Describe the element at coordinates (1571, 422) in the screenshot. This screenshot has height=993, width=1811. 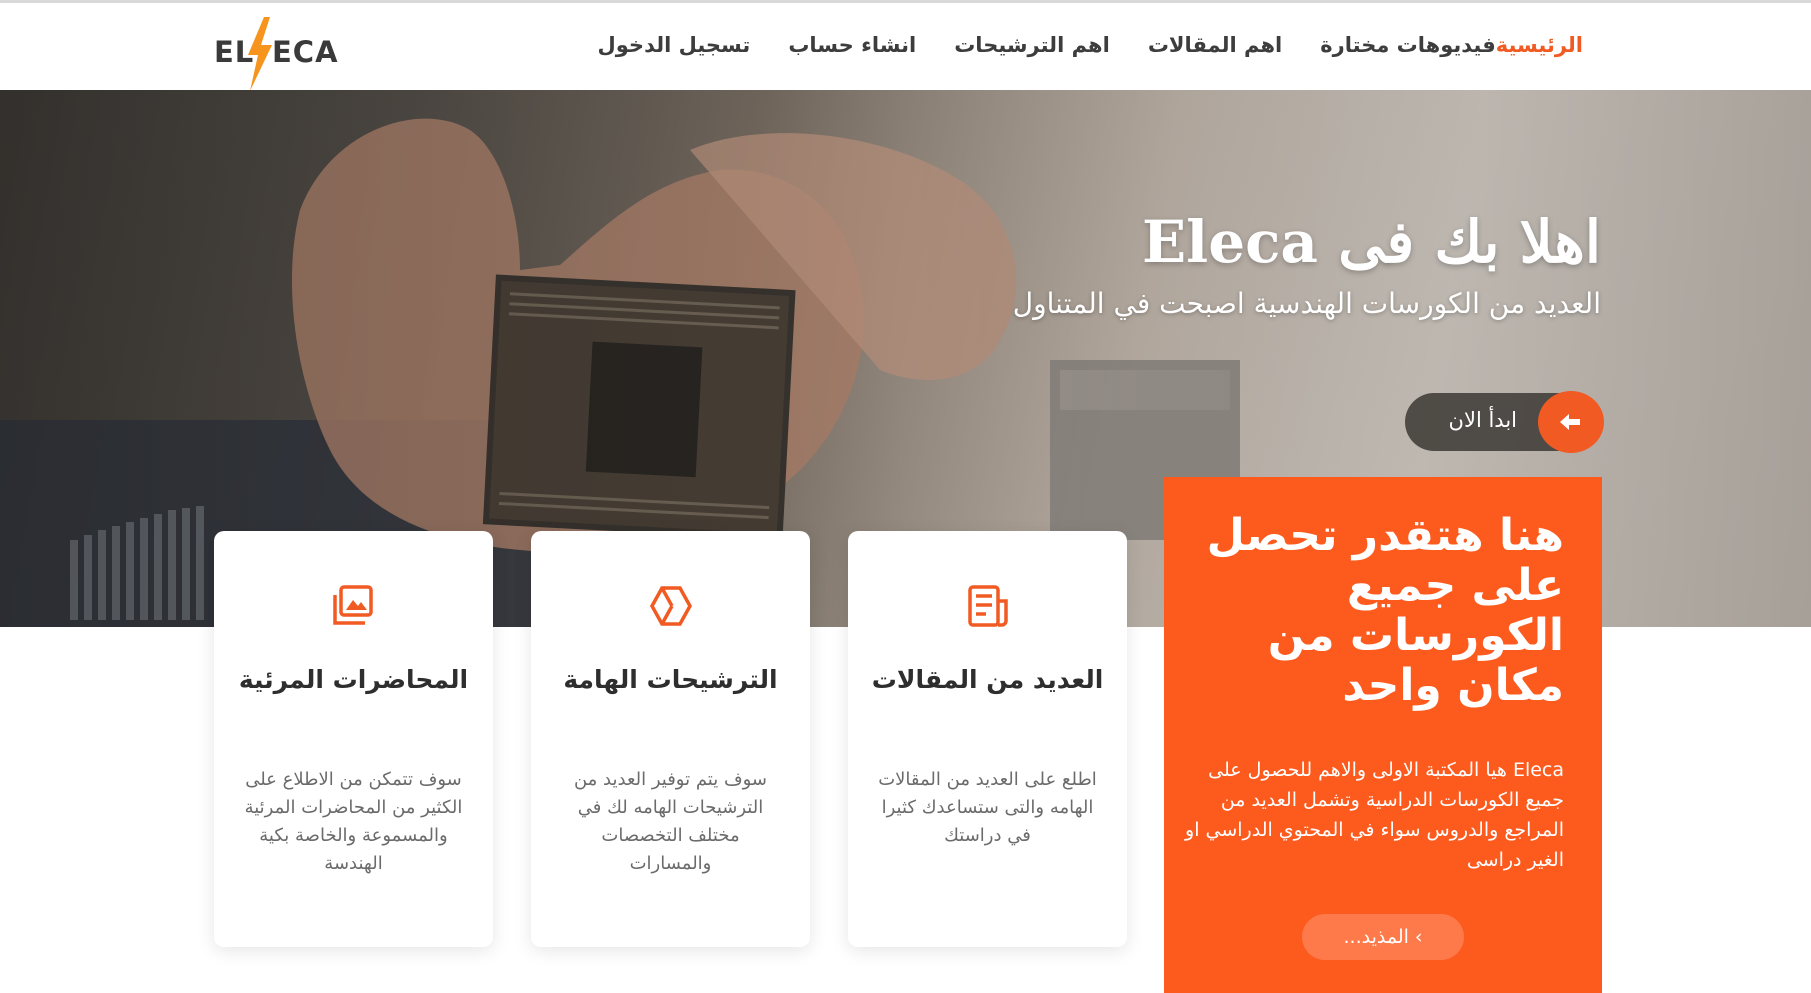
I see `arrow-left-icon` at that location.